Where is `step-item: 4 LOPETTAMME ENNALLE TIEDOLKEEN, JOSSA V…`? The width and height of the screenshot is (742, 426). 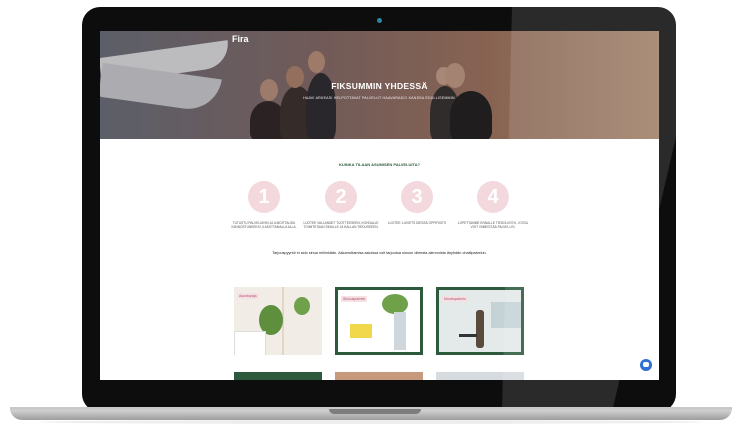 step-item: 4 LOPETTAMME ENNALLE TIEDOLKEEN, JOSSA V… is located at coordinates (493, 205).